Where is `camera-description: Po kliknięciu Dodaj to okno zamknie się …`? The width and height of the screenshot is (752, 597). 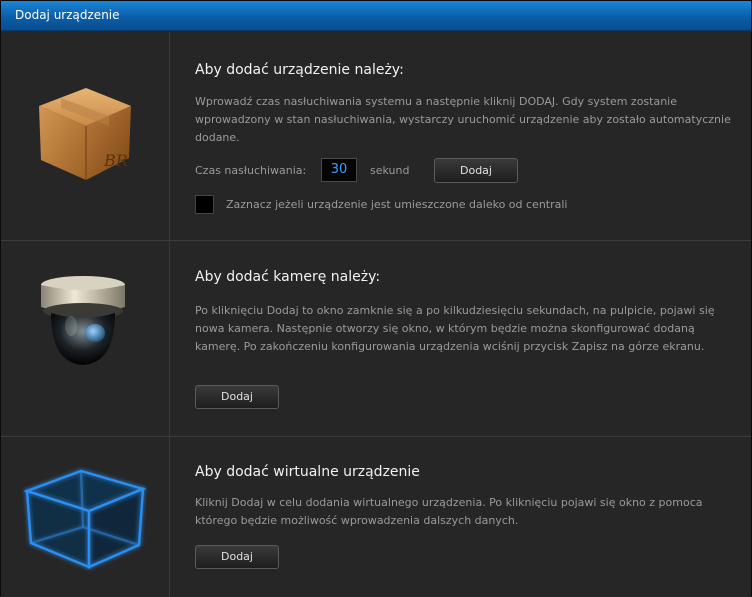 camera-description: Po kliknięciu Dodaj to okno zamknie się … is located at coordinates (455, 328).